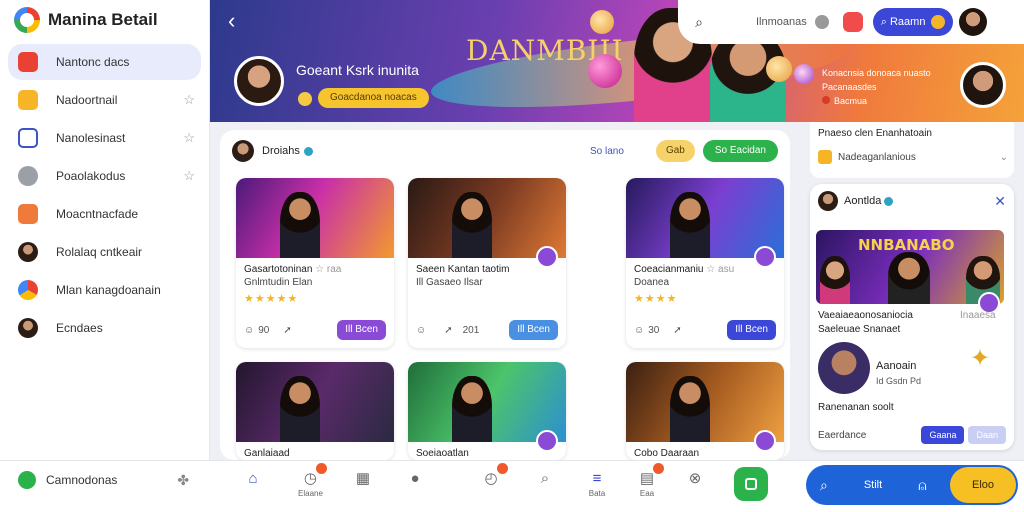 The image size is (1024, 512). I want to click on user-avatar, so click(973, 22).